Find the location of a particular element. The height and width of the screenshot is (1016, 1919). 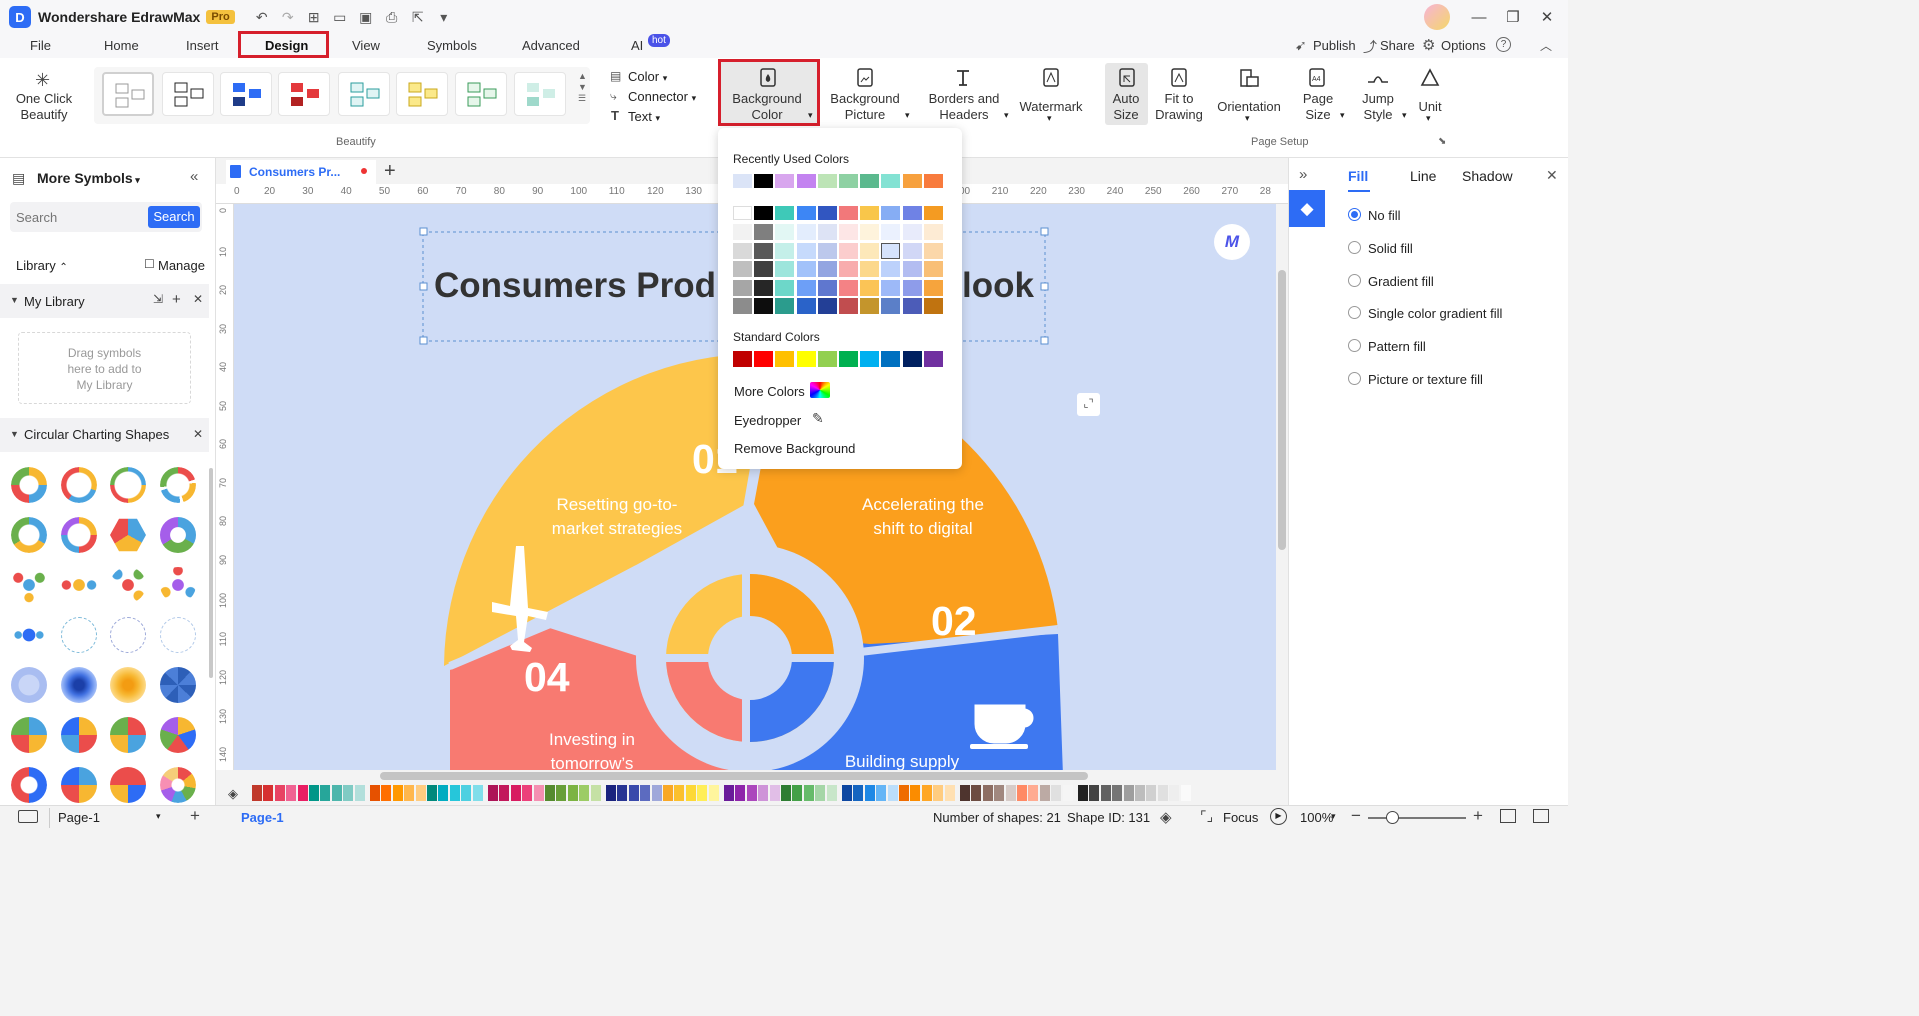

search-button: Search is located at coordinates (174, 217).